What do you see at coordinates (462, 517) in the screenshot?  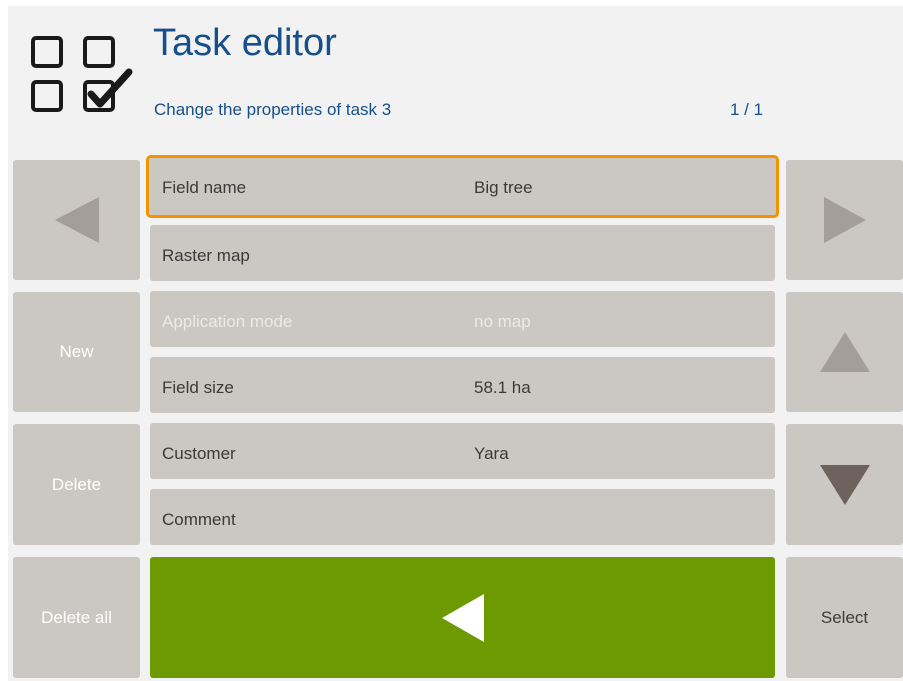 I see `field-row-comment: Comment` at bounding box center [462, 517].